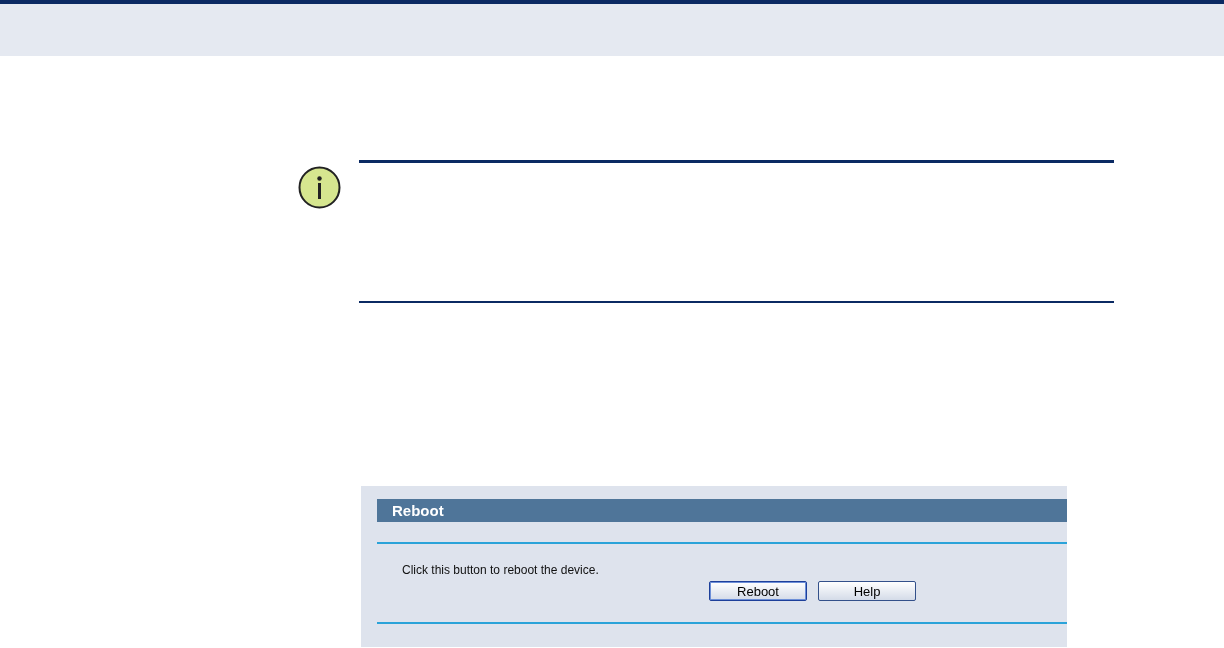  What do you see at coordinates (722, 510) in the screenshot?
I see `panel-title: Reboot` at bounding box center [722, 510].